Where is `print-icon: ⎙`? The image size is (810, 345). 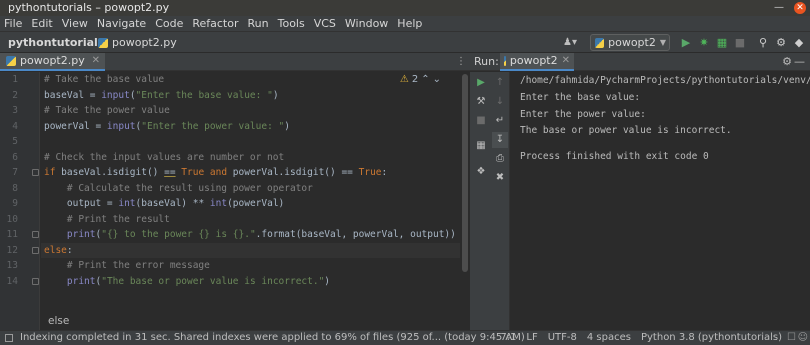 print-icon: ⎙ is located at coordinates (500, 159).